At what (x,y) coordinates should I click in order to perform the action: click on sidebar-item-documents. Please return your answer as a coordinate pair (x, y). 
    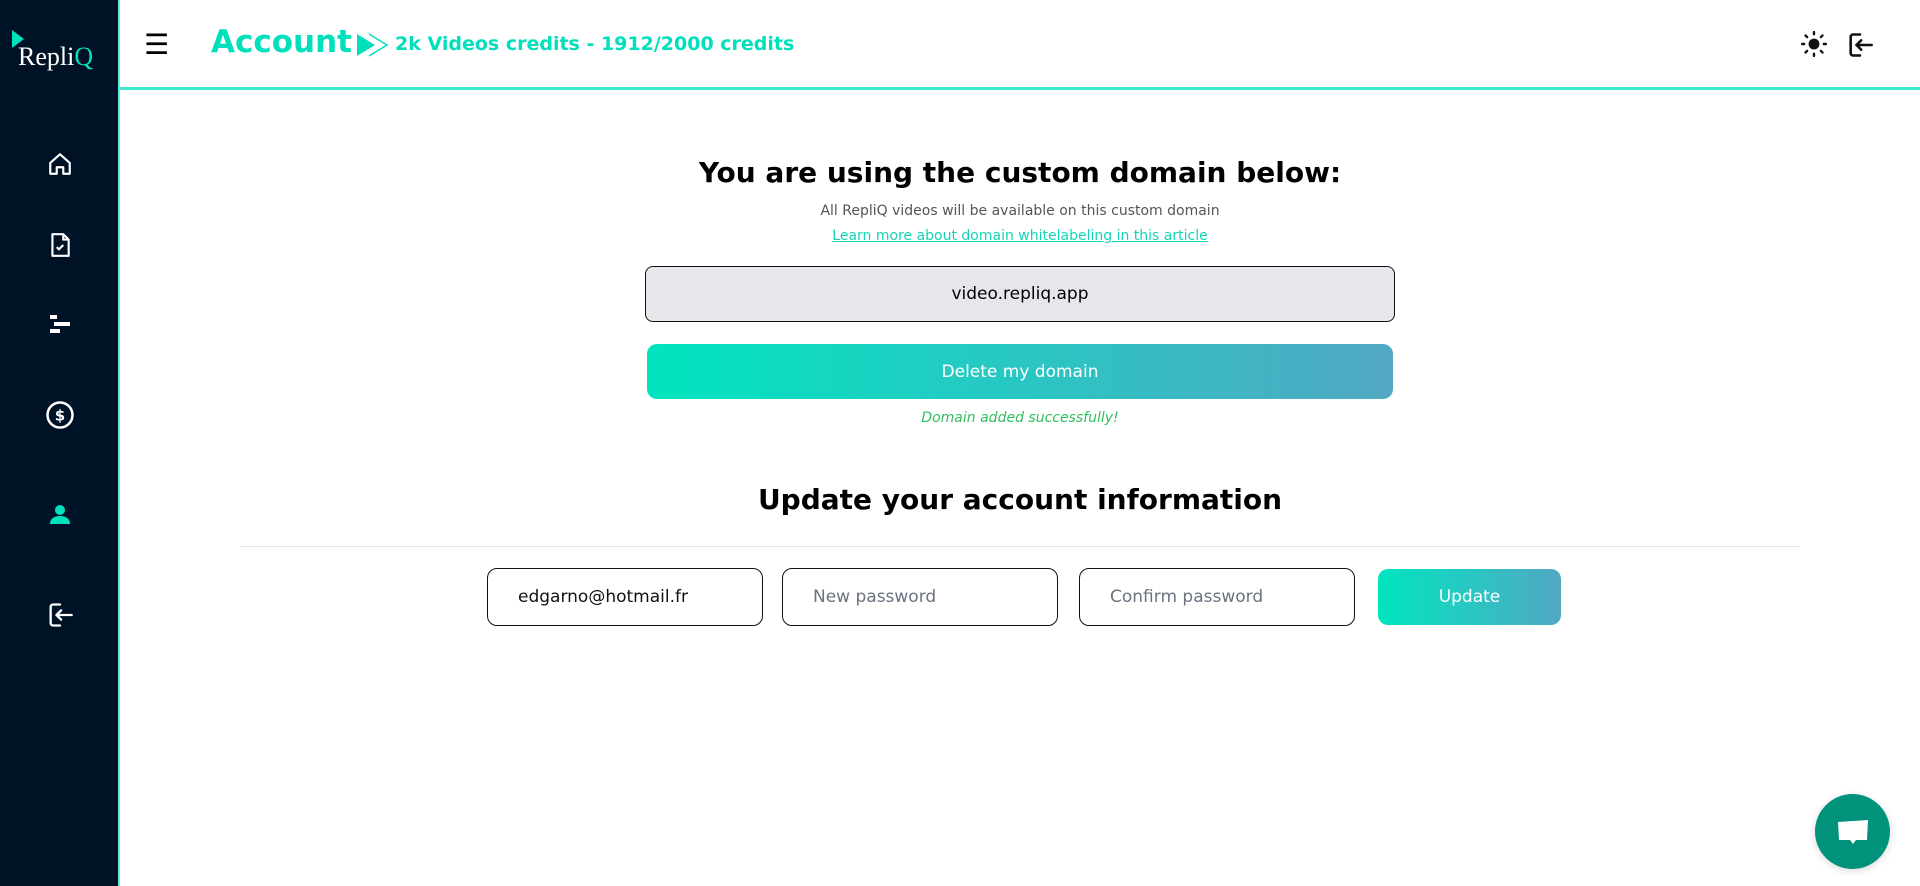
    Looking at the image, I should click on (60, 245).